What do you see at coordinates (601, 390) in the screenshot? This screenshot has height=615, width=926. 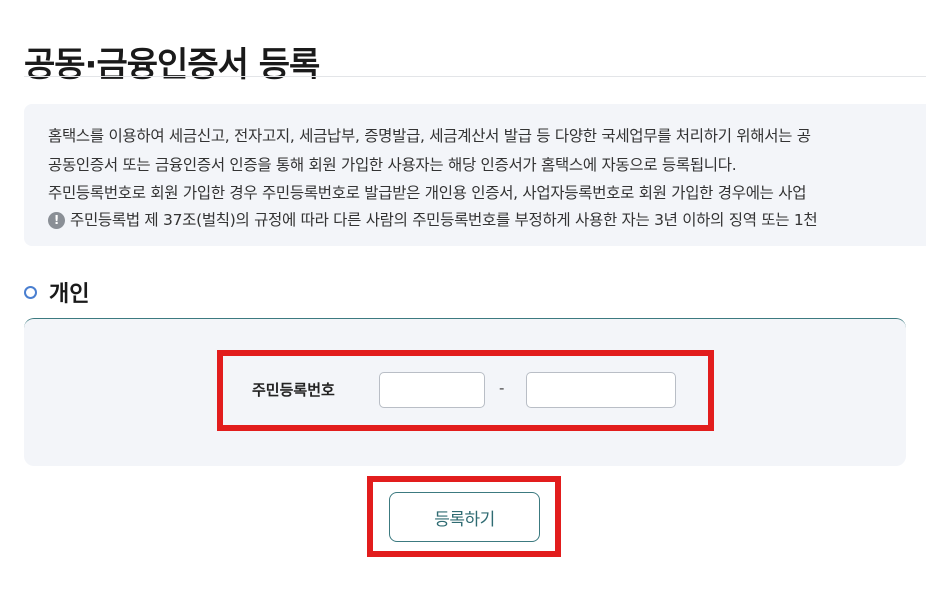 I see `rrn-back-input` at bounding box center [601, 390].